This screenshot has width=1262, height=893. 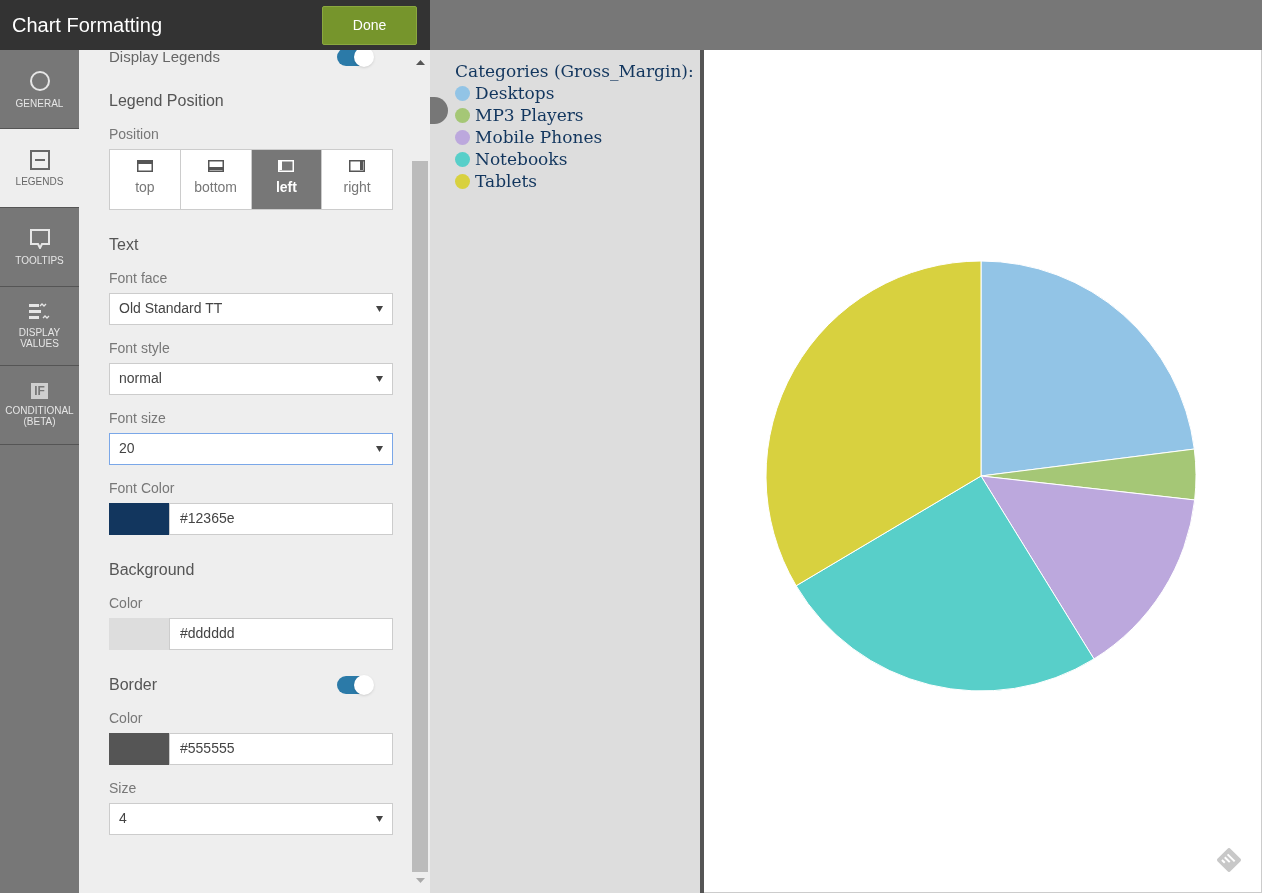 I want to click on dropdown: Old Standard TT, so click(x=251, y=308).